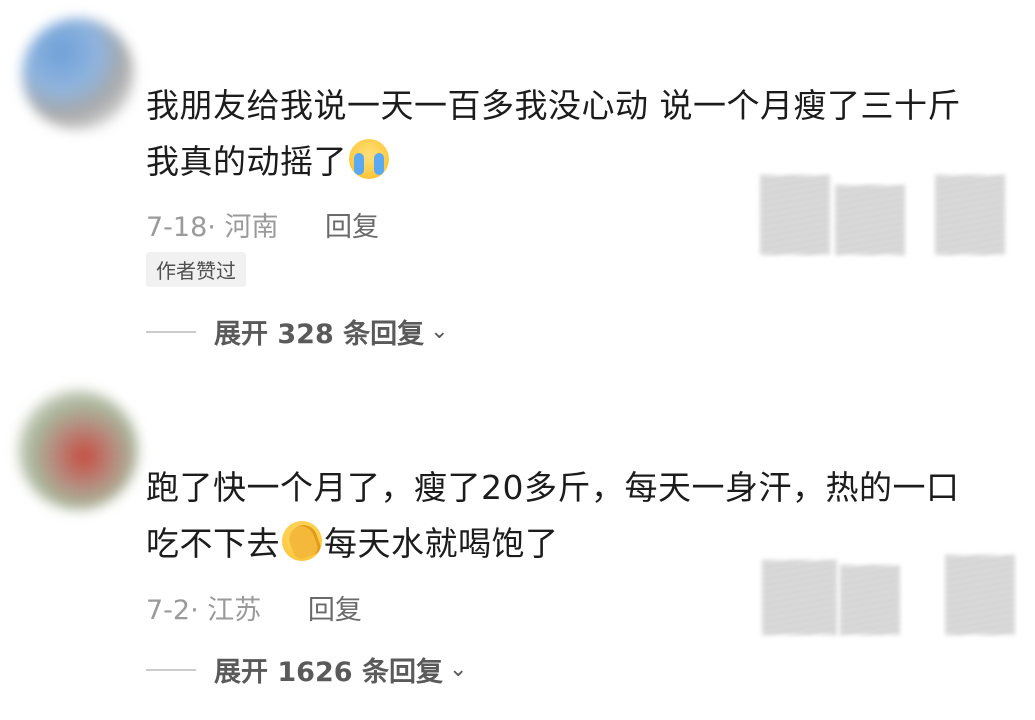 Image resolution: width=1035 pixels, height=720 pixels. What do you see at coordinates (251, 227) in the screenshot?
I see `comment-location: 河南` at bounding box center [251, 227].